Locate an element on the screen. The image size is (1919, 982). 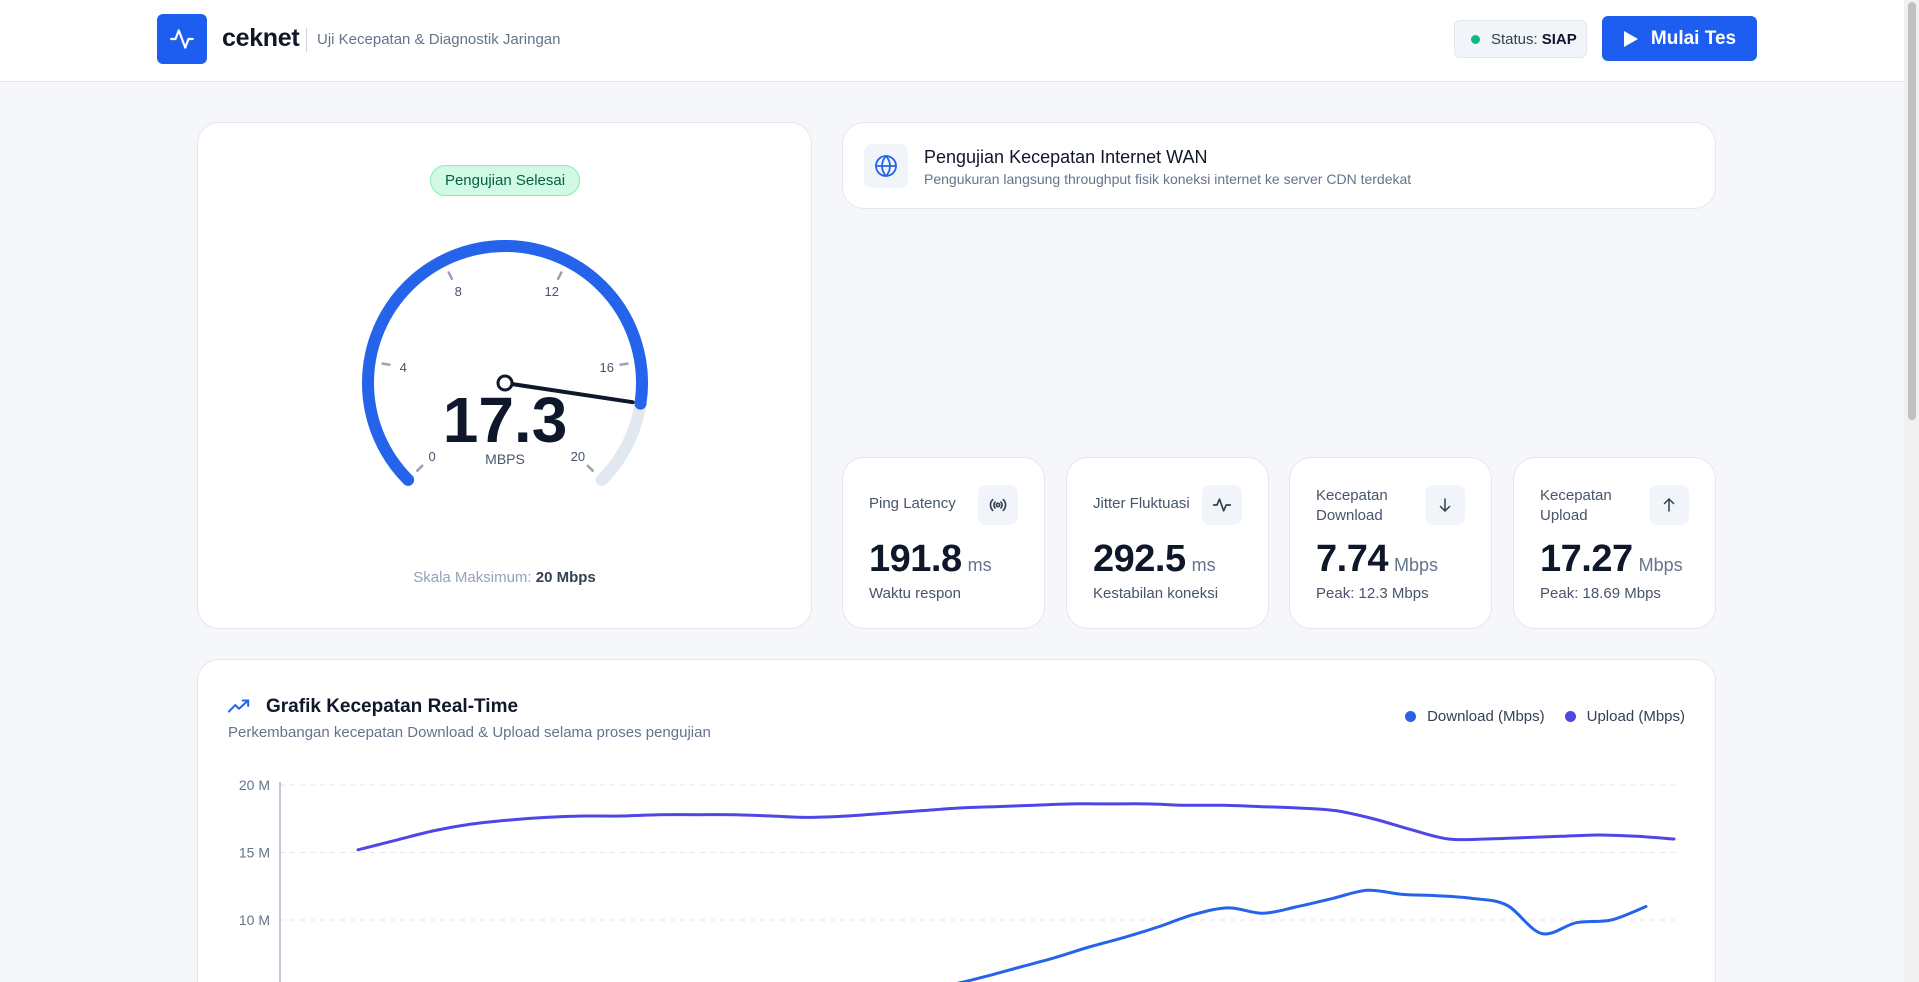
arrow-down-icon is located at coordinates (1445, 505).